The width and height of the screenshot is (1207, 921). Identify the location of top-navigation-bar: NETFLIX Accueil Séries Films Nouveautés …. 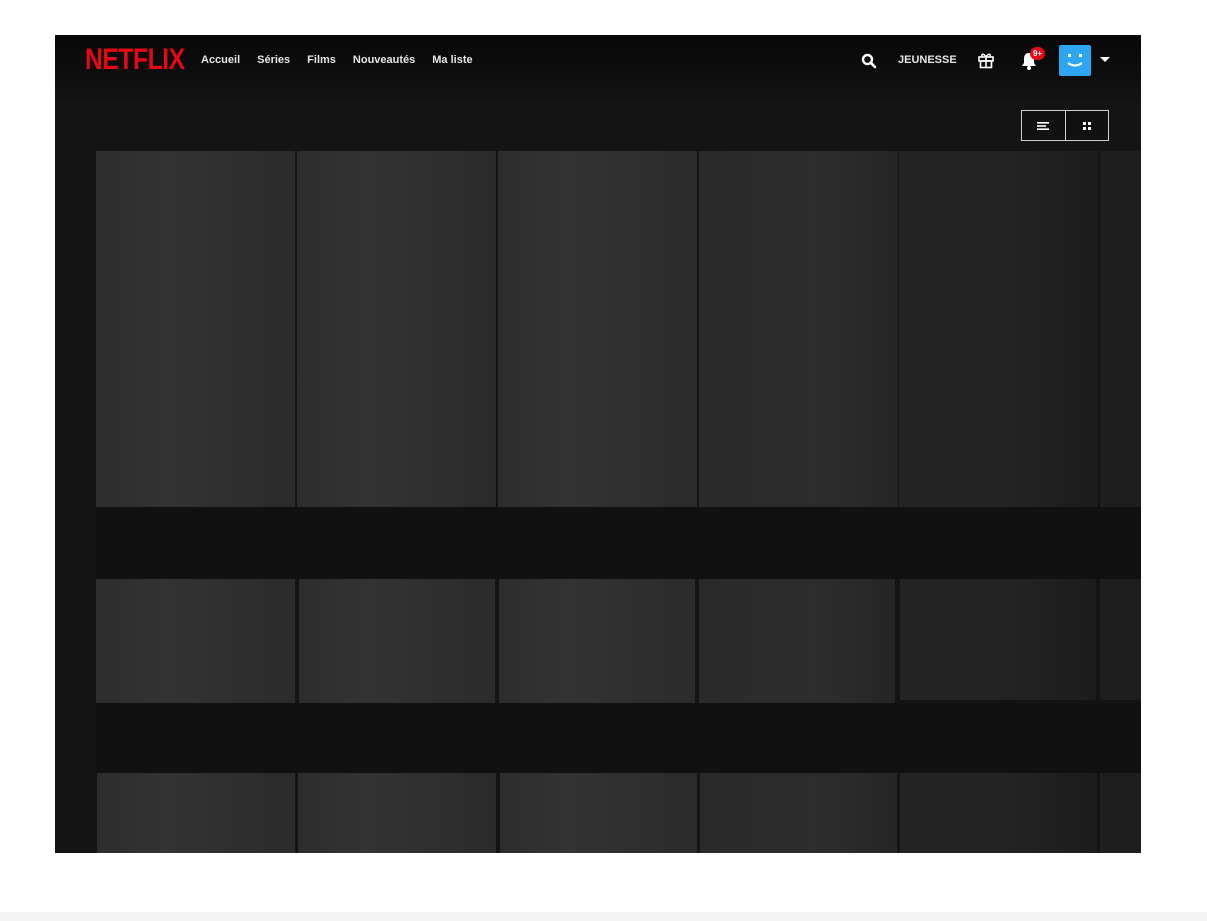
(598, 70).